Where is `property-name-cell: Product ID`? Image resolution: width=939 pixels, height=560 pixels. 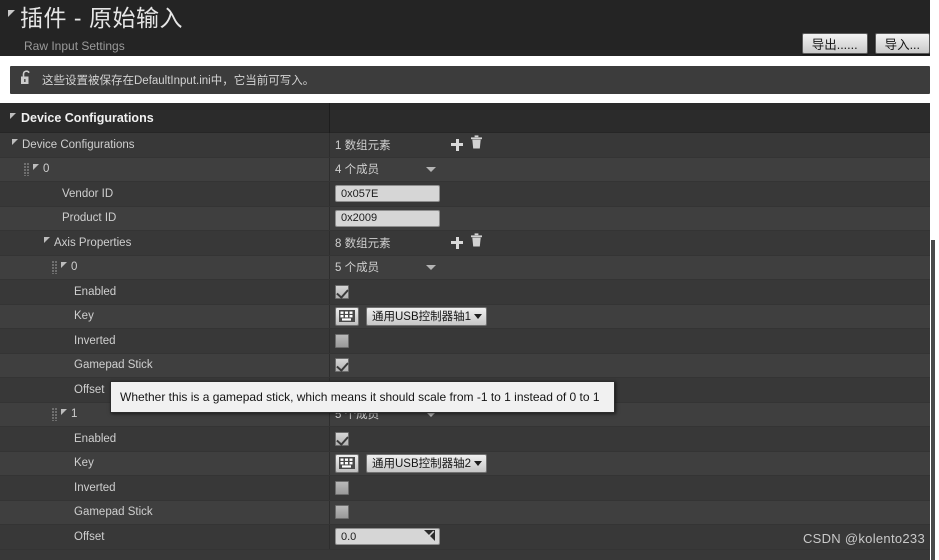
property-name-cell: Product ID is located at coordinates (165, 218).